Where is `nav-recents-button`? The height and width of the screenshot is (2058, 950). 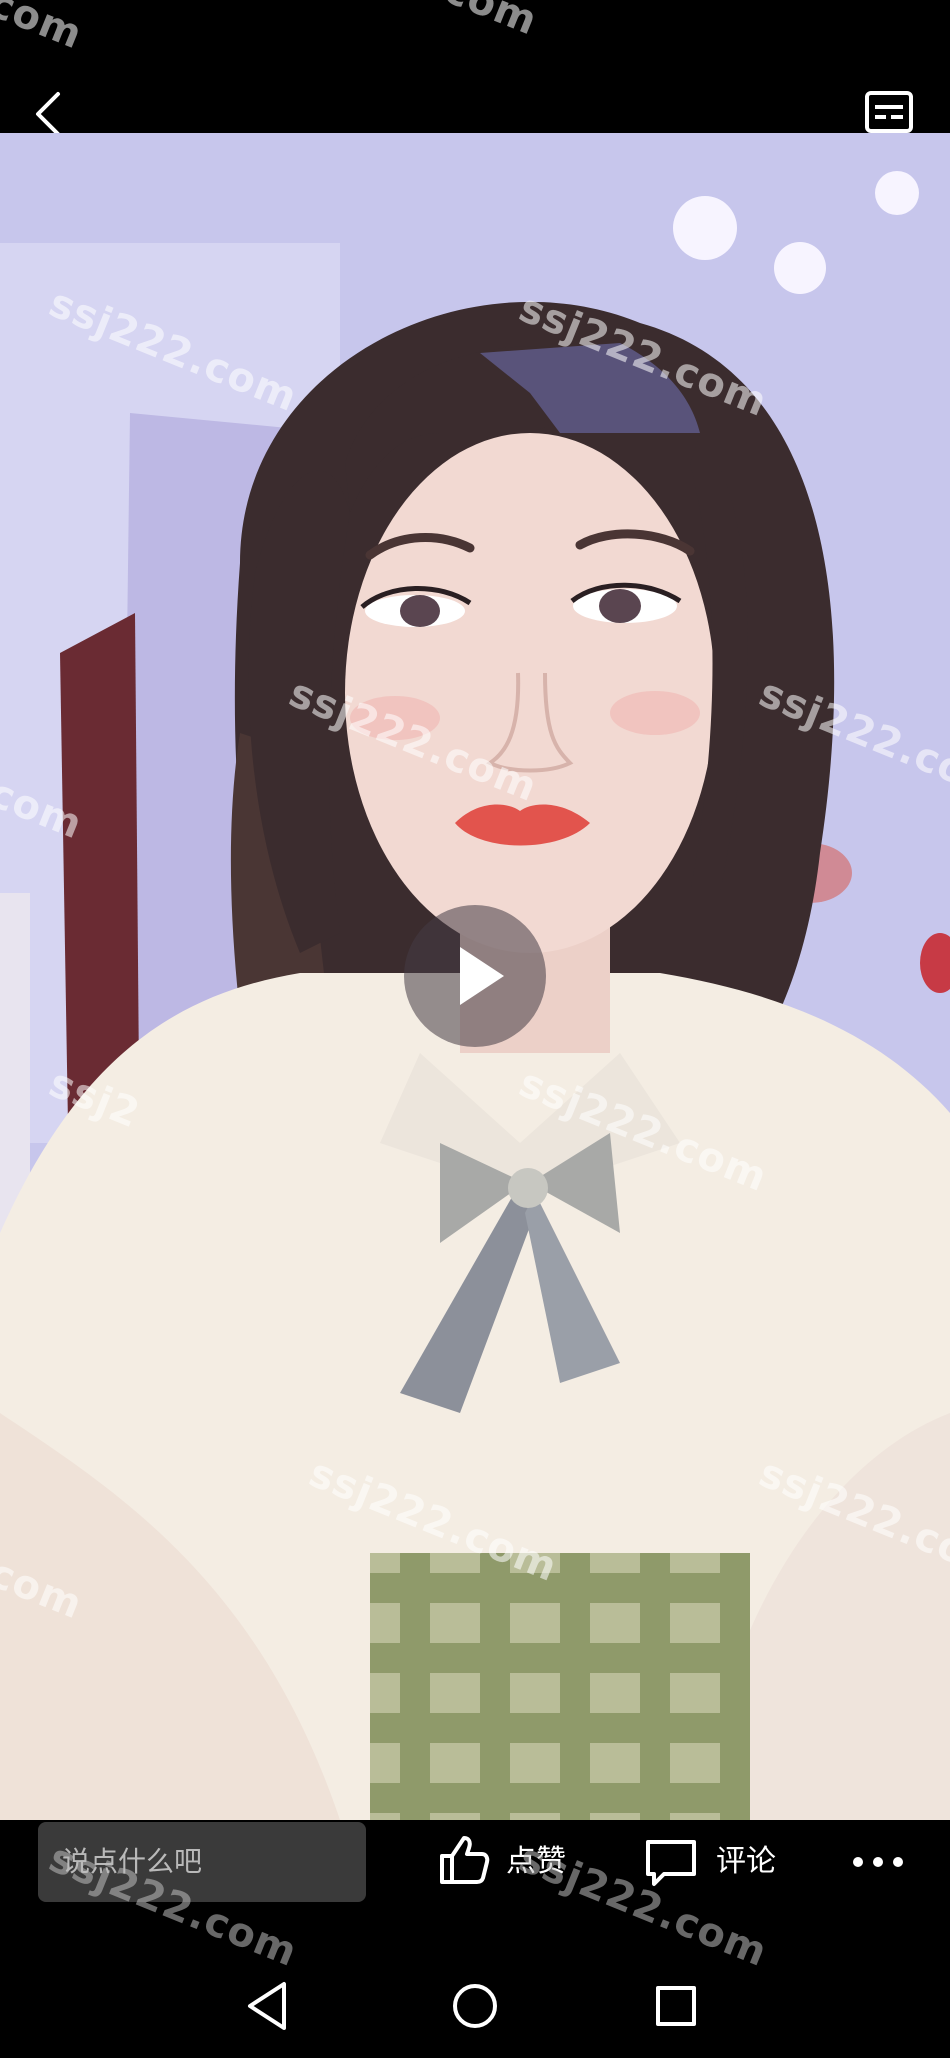
nav-recents-button is located at coordinates (676, 2006).